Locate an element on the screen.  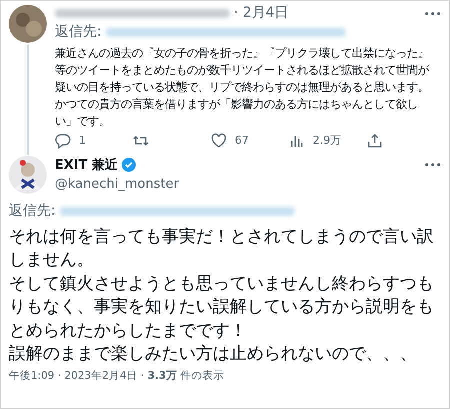
heart-icon is located at coordinates (219, 141).